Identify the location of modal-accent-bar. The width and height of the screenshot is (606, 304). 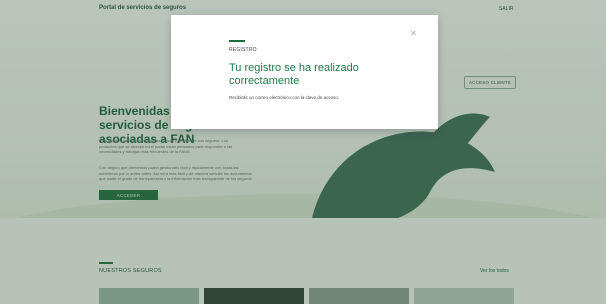
(237, 41).